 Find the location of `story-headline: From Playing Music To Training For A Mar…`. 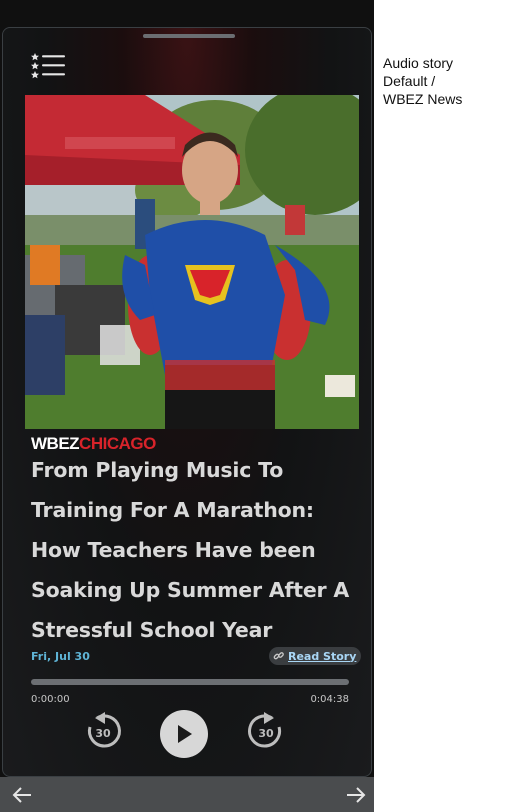

story-headline: From Playing Music To Training For A Mar… is located at coordinates (190, 550).